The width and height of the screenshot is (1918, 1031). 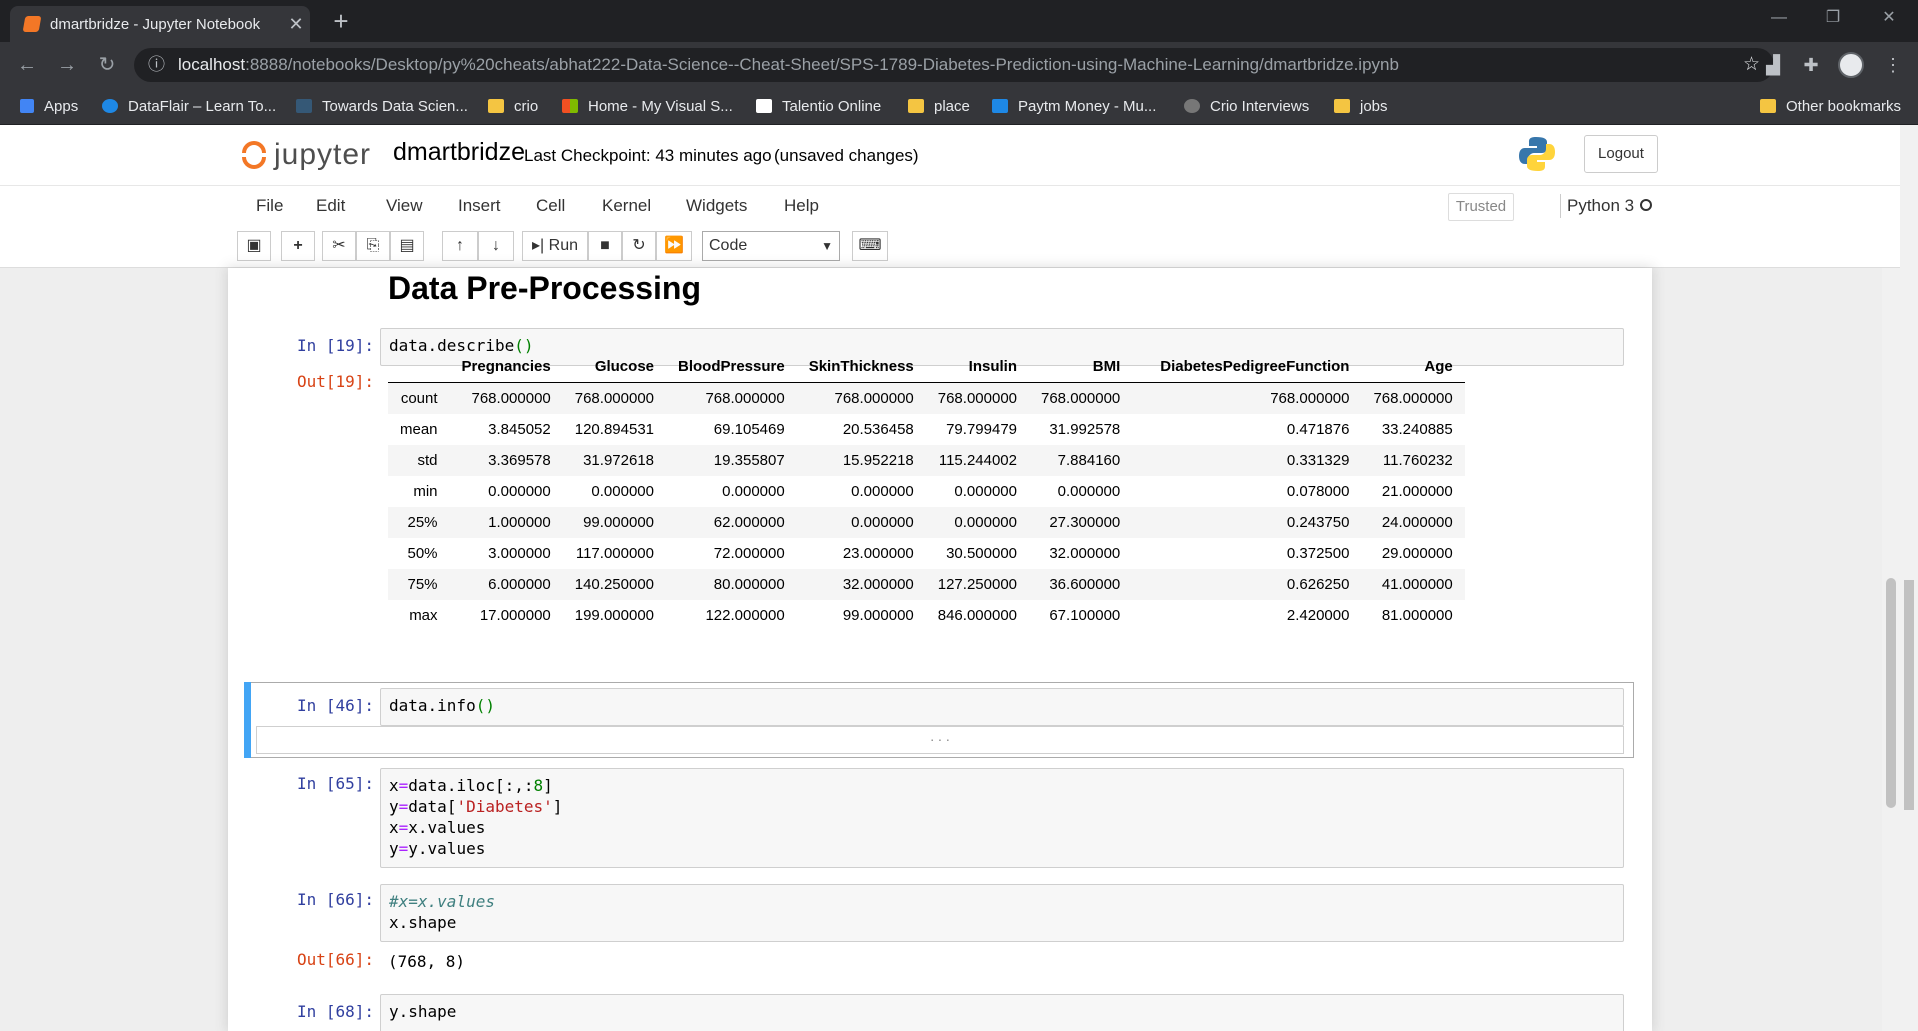 I want to click on chevron-down-icon: ▼, so click(x=827, y=246).